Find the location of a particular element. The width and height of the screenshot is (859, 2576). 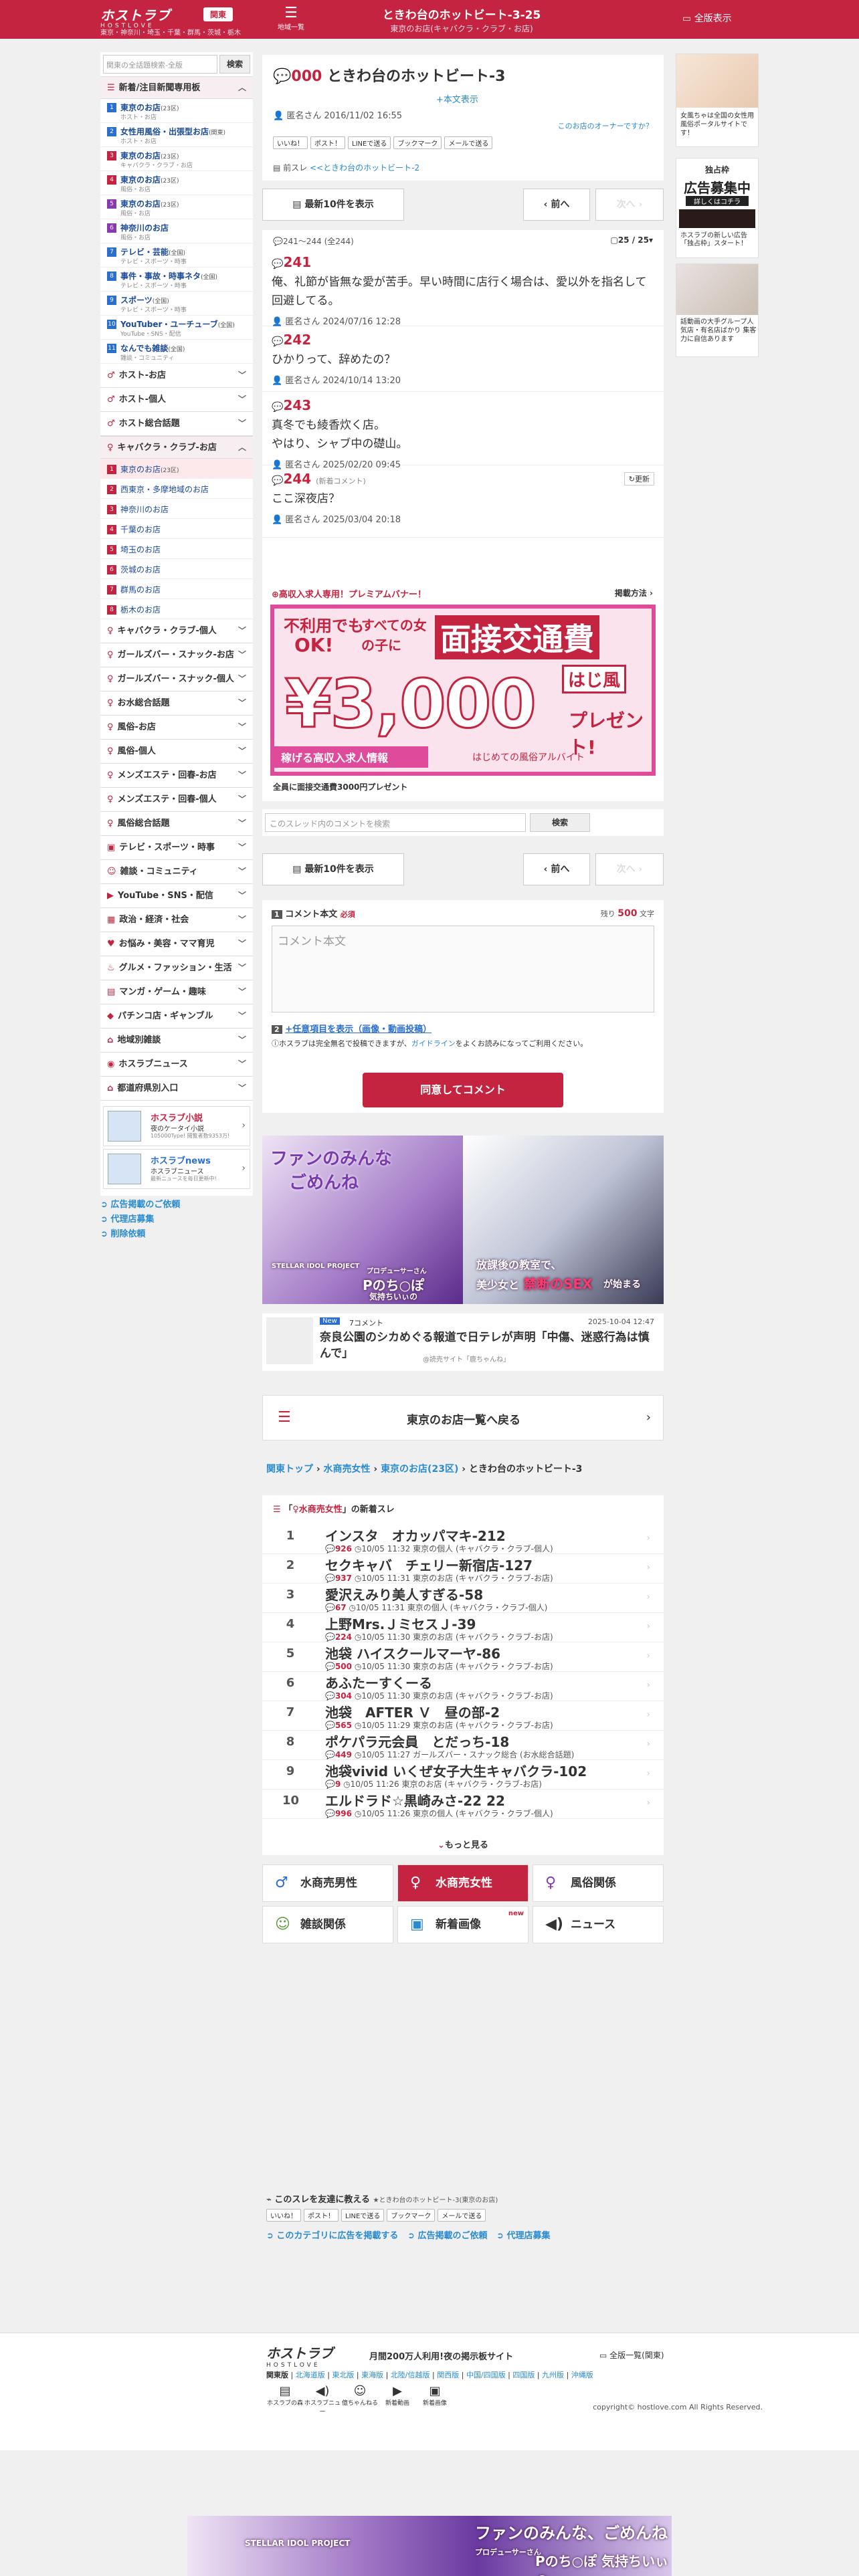

category-ad-link: ➲ このカテゴリに広告を掲載する is located at coordinates (332, 2236).